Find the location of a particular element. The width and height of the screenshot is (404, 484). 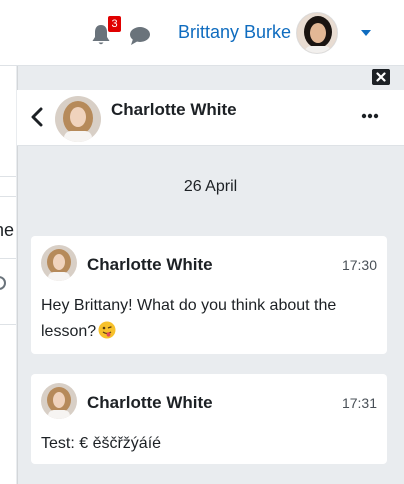

close-icon is located at coordinates (381, 77).